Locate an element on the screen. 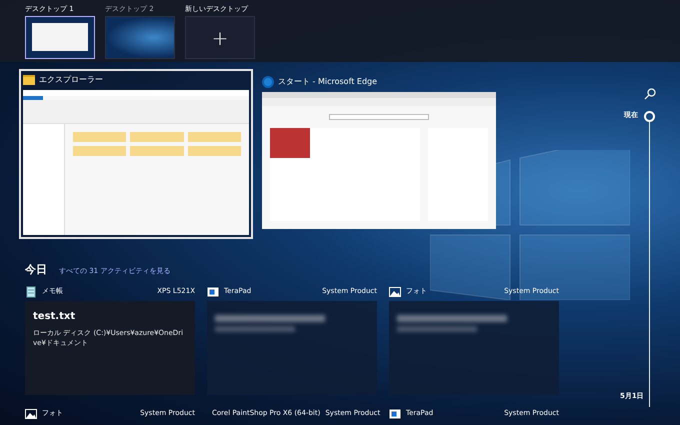 This screenshot has width=680, height=425. folder-icon is located at coordinates (29, 80).